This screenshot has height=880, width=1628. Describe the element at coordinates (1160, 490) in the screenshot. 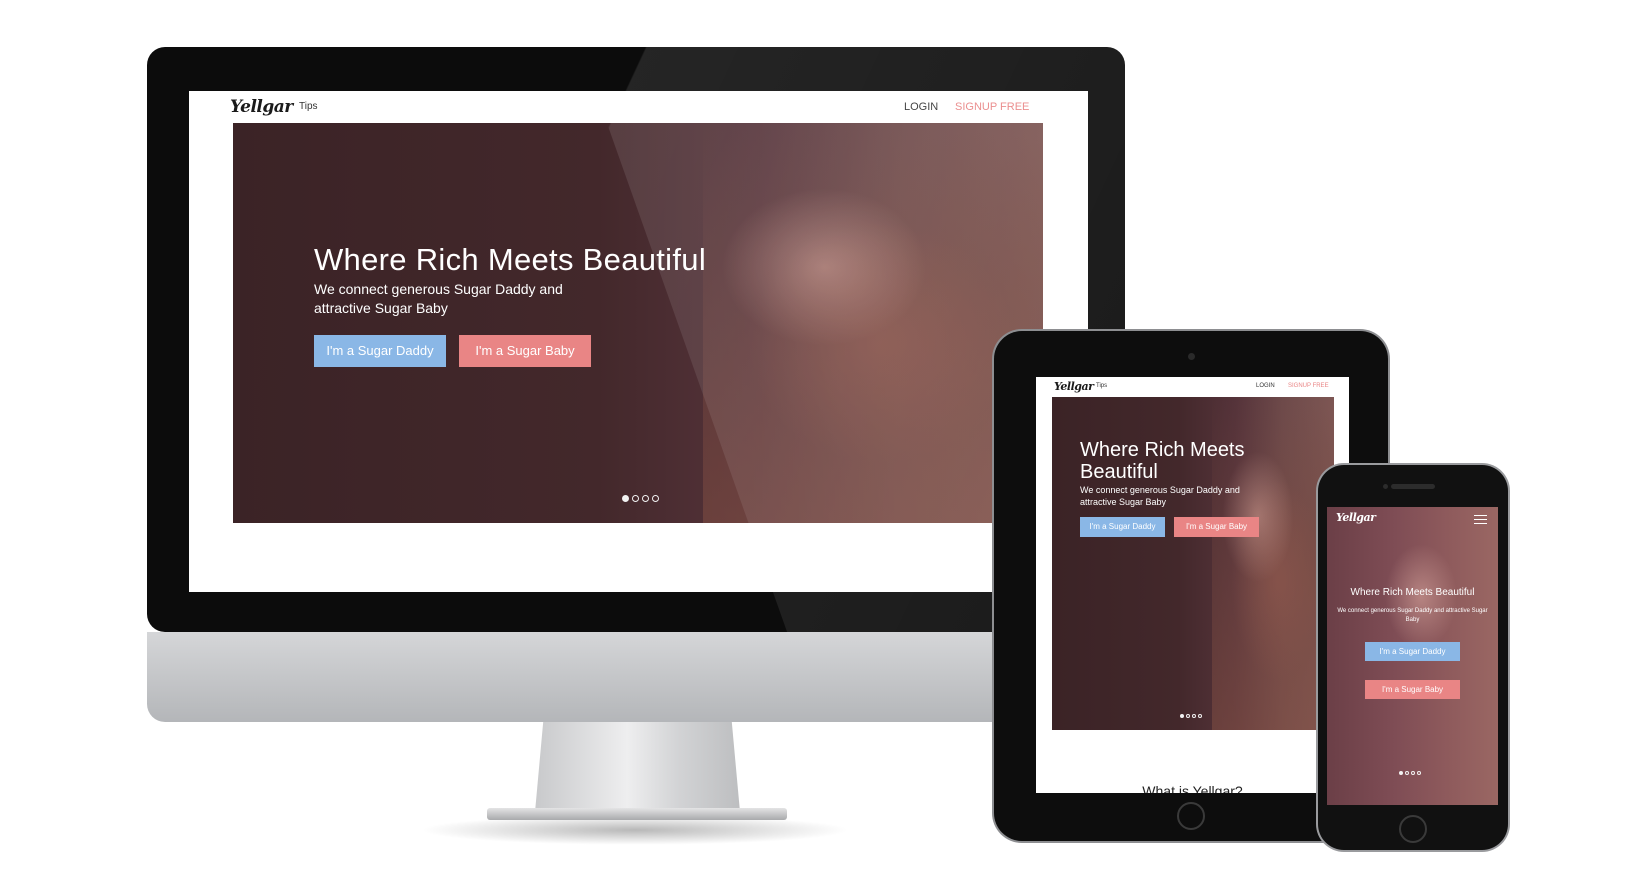

I see `tablet-hero-subtitle-line1: We connect generous Sugar Daddy and` at that location.